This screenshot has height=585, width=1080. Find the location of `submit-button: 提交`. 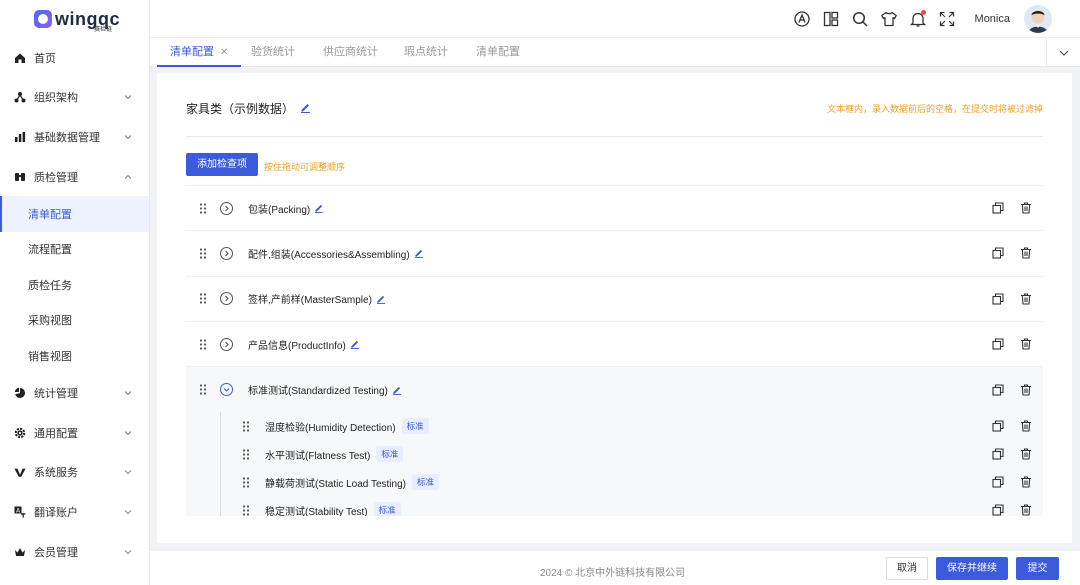

submit-button: 提交 is located at coordinates (1037, 568).